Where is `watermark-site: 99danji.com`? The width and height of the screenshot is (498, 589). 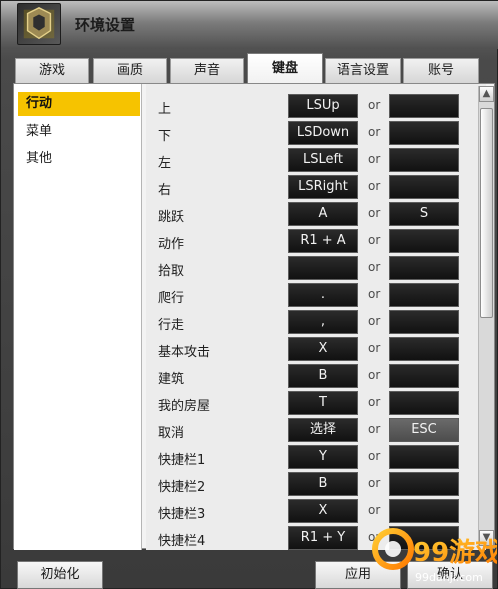
watermark-site: 99danji.com is located at coordinates (449, 577).